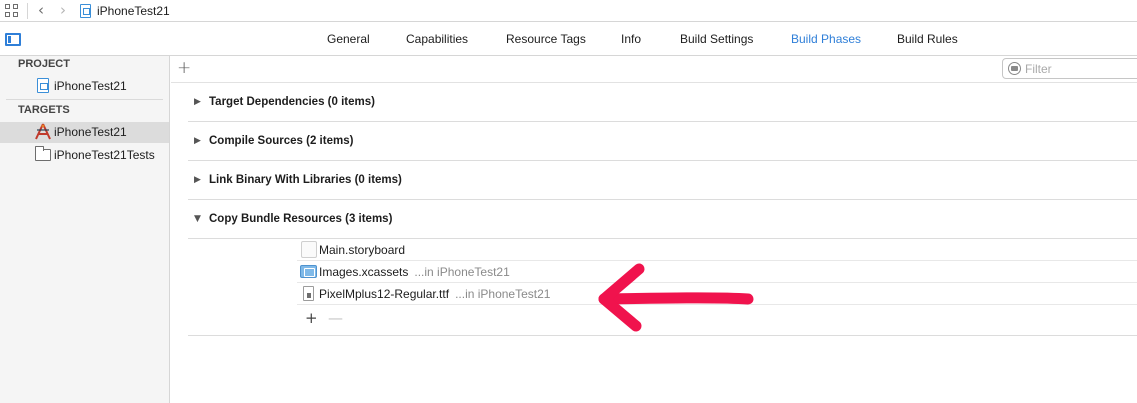 The image size is (1137, 403). I want to click on phase-compile-sources: ▶ Compile Sources (2 items), so click(662, 141).